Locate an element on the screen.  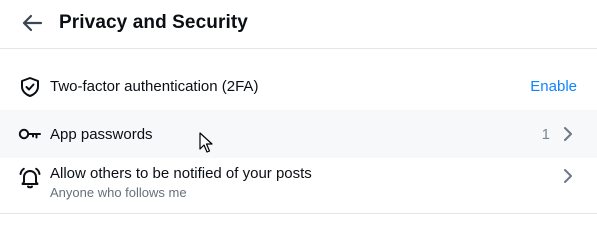
page-title: Privacy and Security is located at coordinates (153, 22).